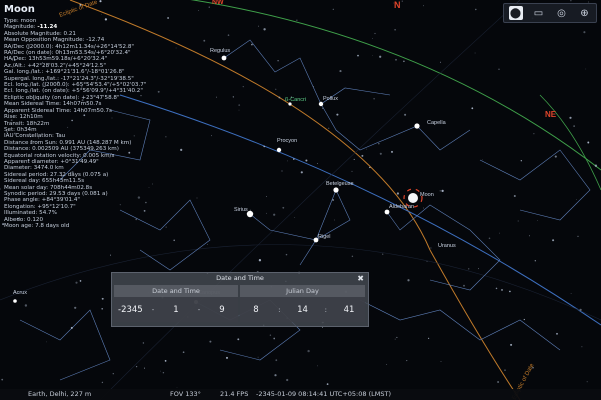 The width and height of the screenshot is (601, 400). Describe the element at coordinates (287, 141) in the screenshot. I see `star-label: Procyon` at that location.